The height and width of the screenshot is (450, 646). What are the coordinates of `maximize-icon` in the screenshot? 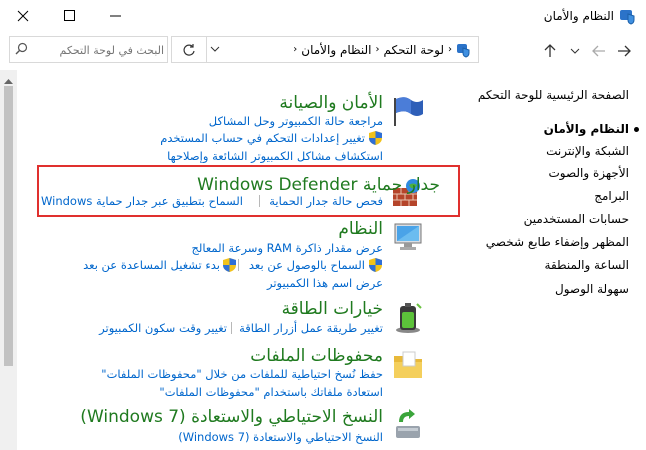 It's located at (69, 15).